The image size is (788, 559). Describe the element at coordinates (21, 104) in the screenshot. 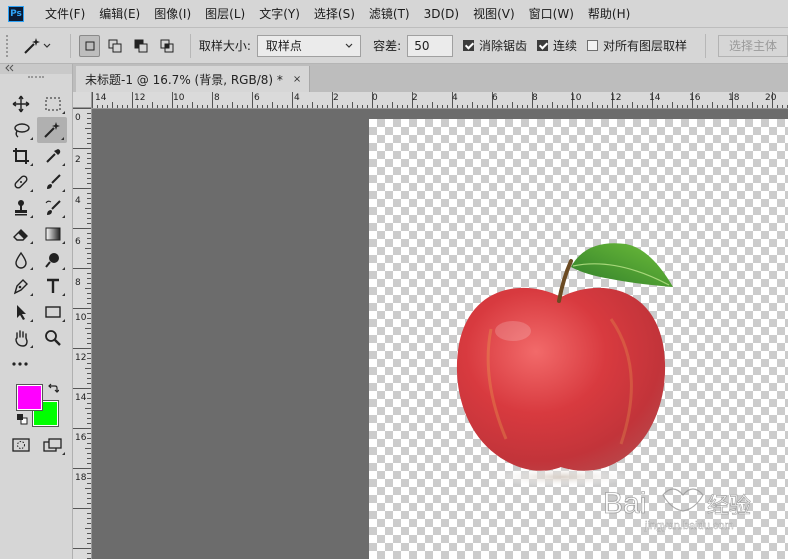

I see `move-tool` at that location.